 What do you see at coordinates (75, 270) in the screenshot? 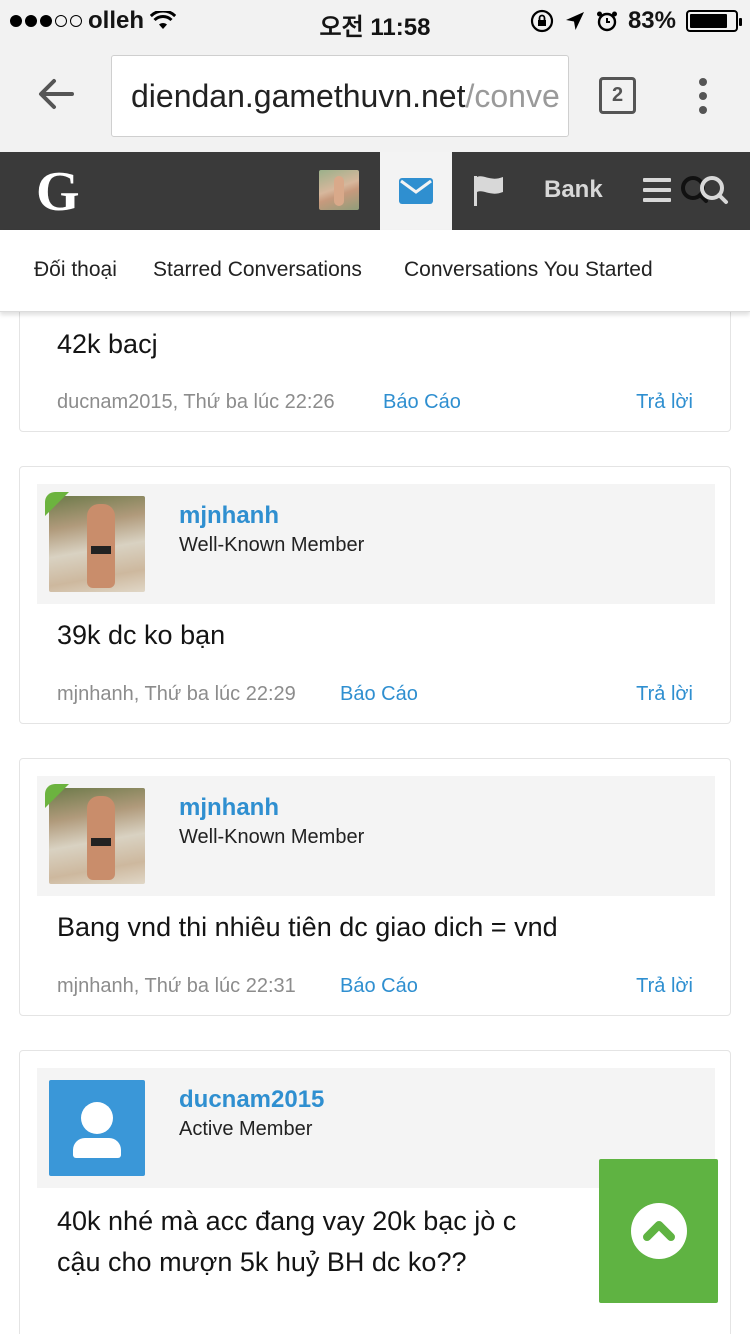
I see `subnav-item-conversations: Đối thoại` at bounding box center [75, 270].